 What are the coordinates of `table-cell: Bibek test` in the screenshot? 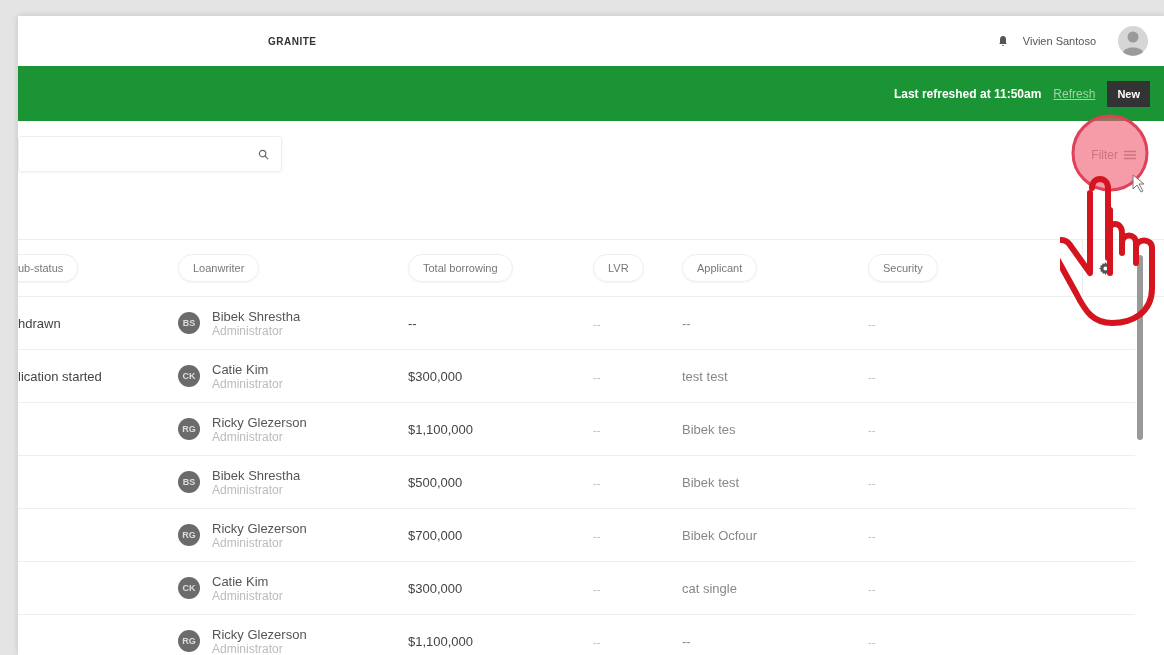 It's located at (711, 482).